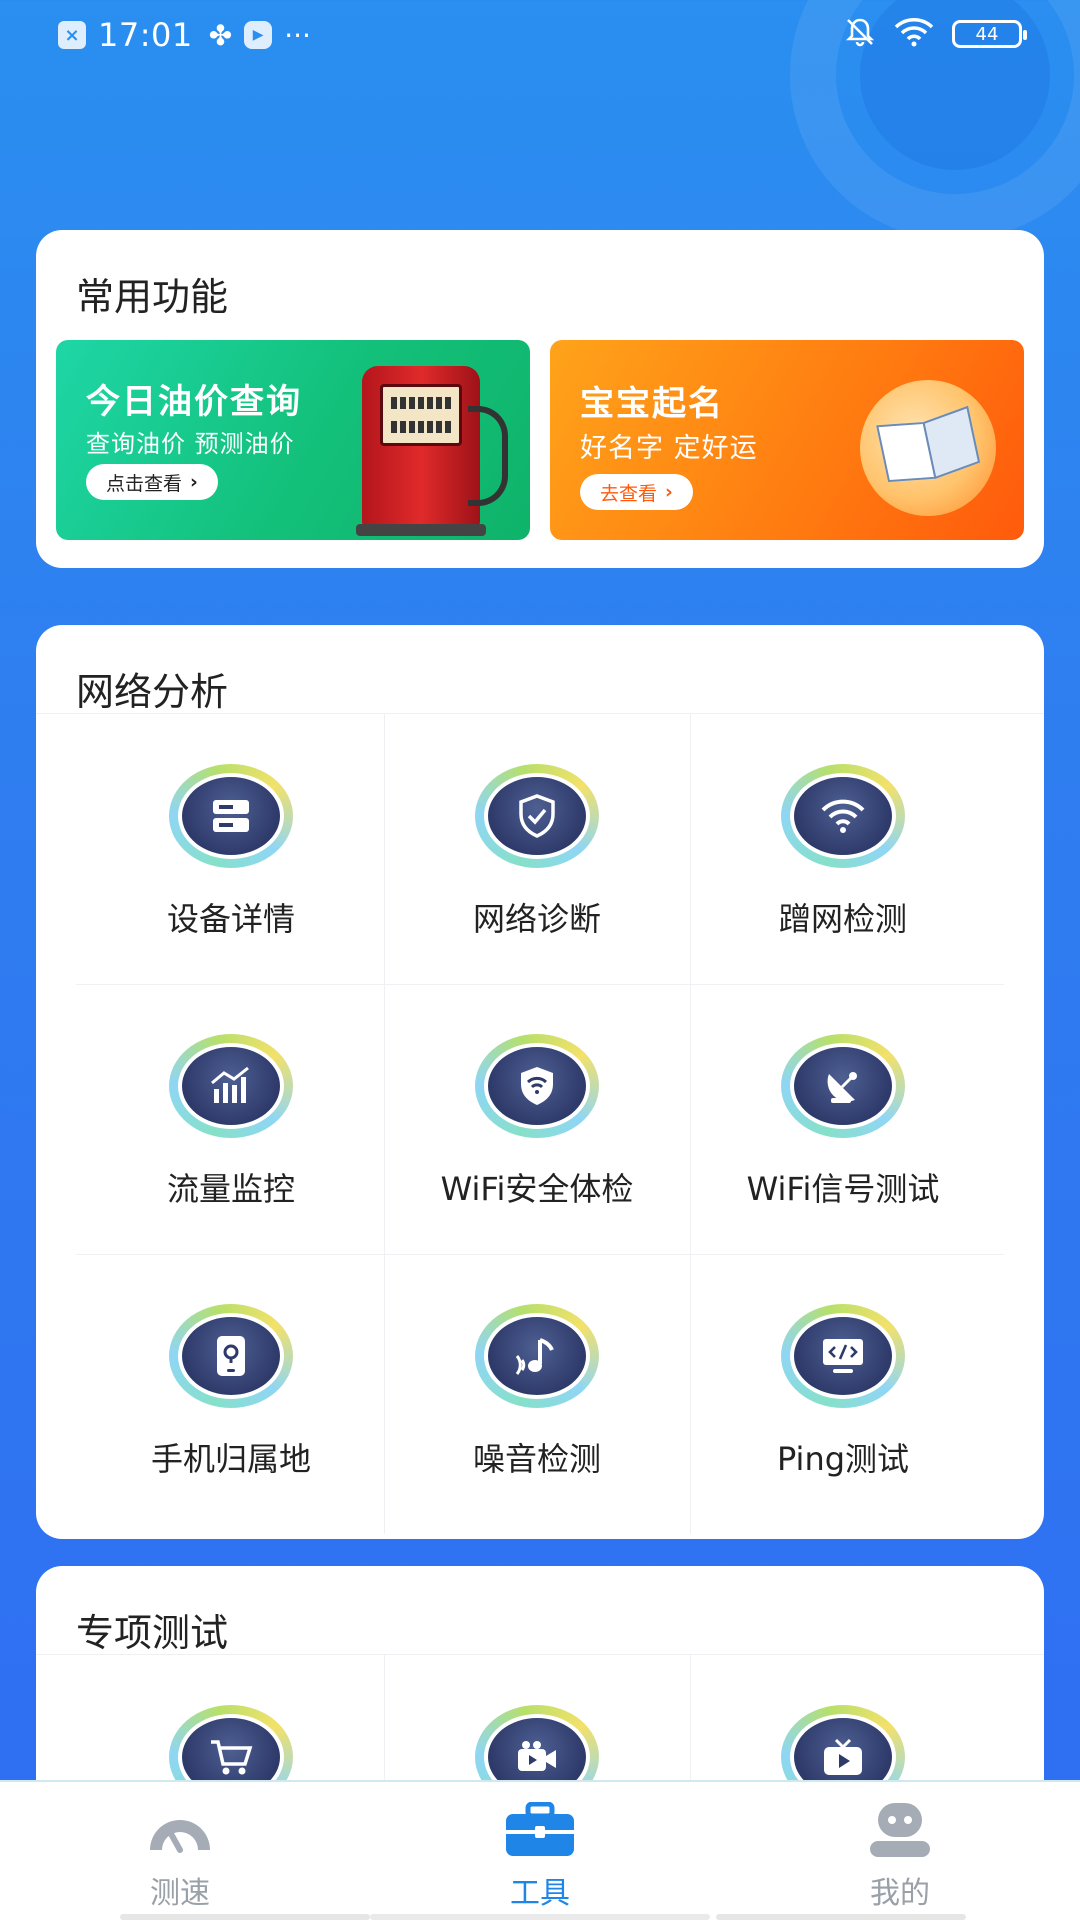 This screenshot has height=1920, width=1080. Describe the element at coordinates (669, 448) in the screenshot. I see `baby-banner-subtitle: 好名字 定好运` at that location.